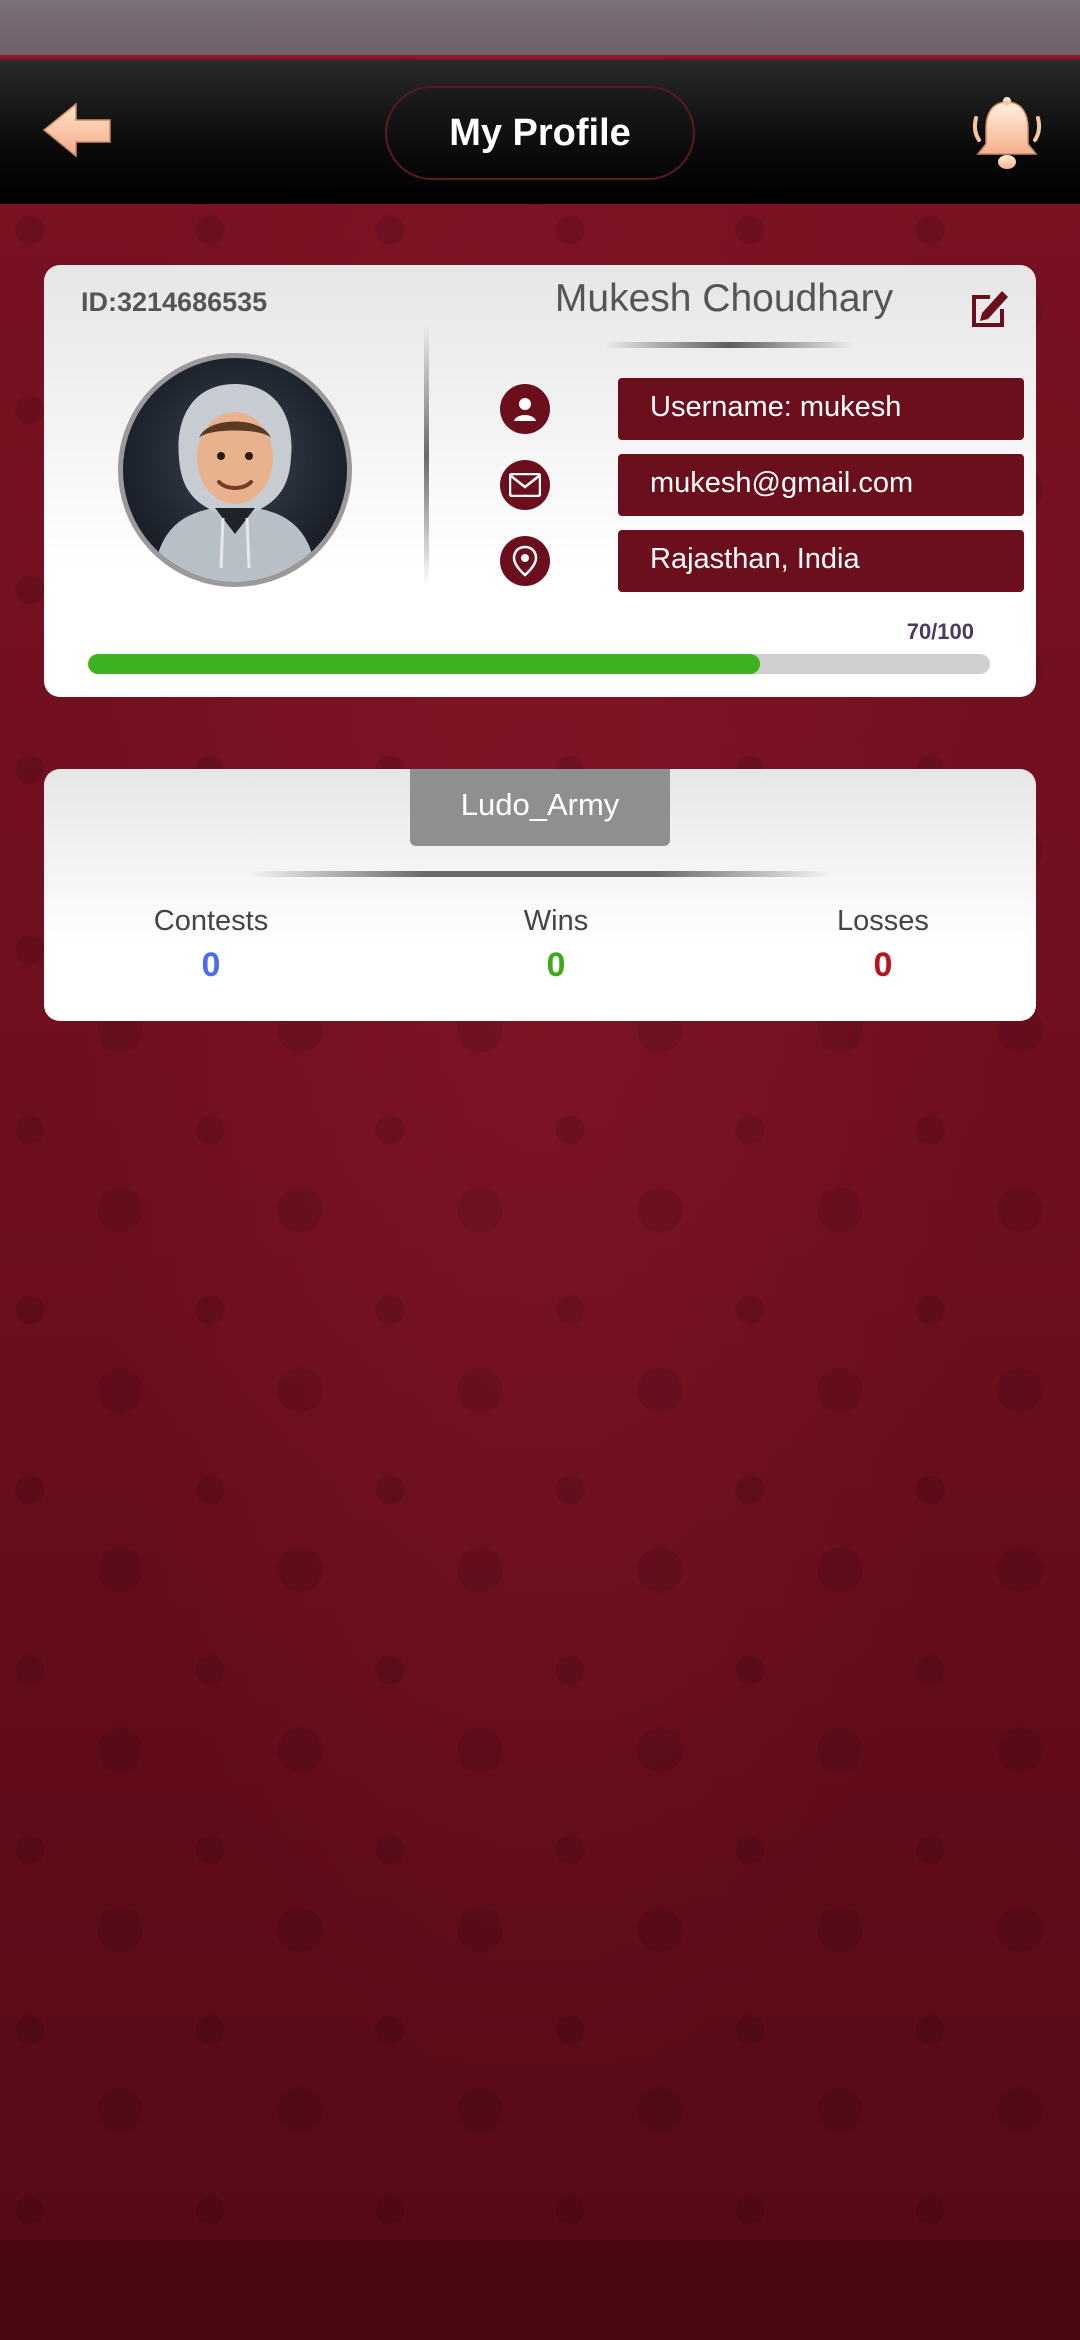  Describe the element at coordinates (883, 921) in the screenshot. I see `losses-label: Losses` at that location.